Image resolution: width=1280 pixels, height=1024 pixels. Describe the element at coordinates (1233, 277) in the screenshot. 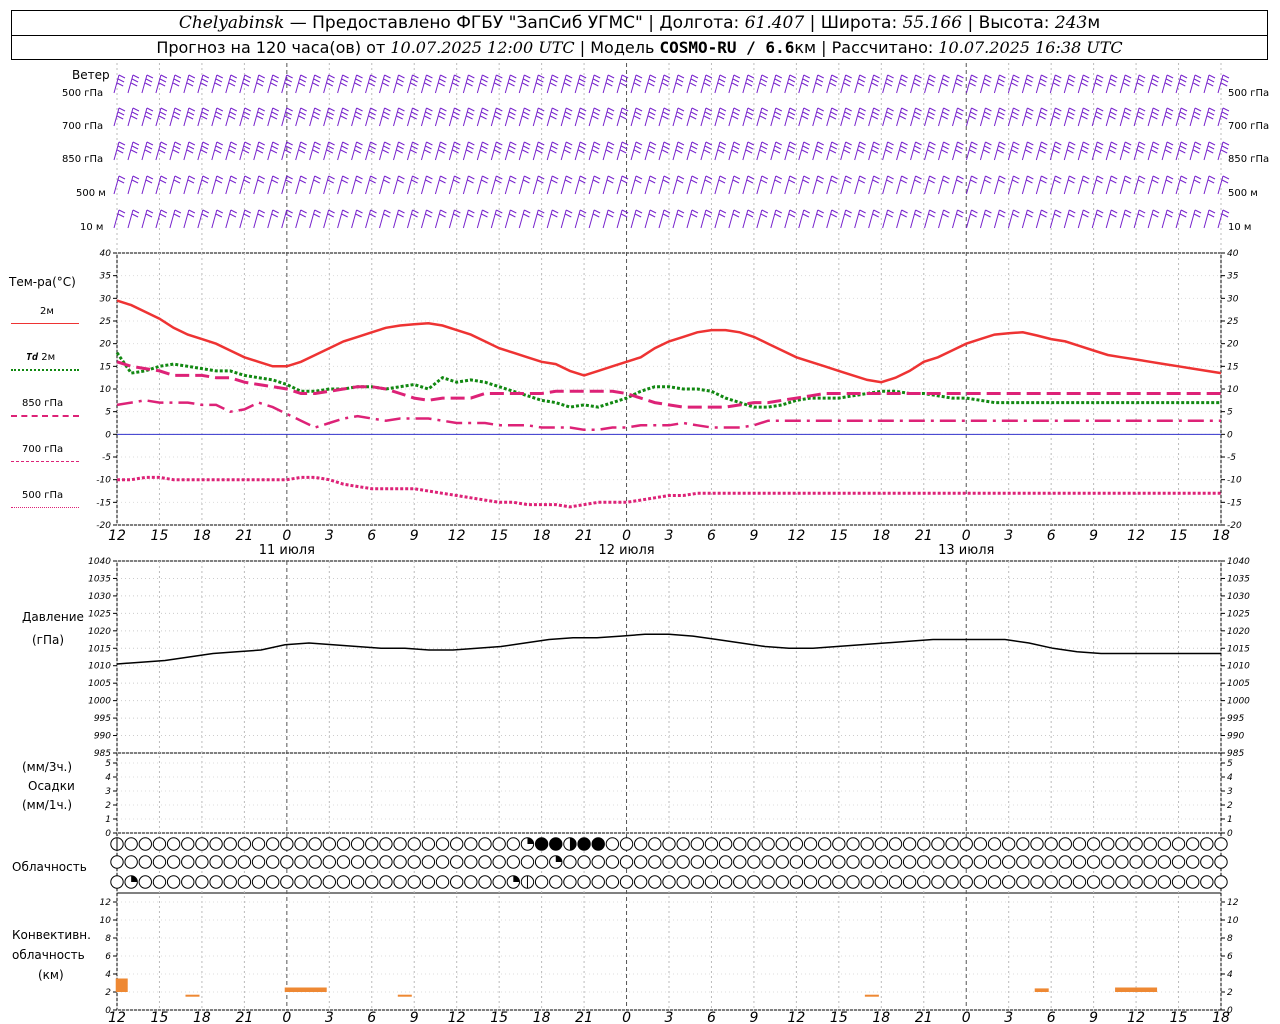

I see `temp-ytick-label: 35` at that location.